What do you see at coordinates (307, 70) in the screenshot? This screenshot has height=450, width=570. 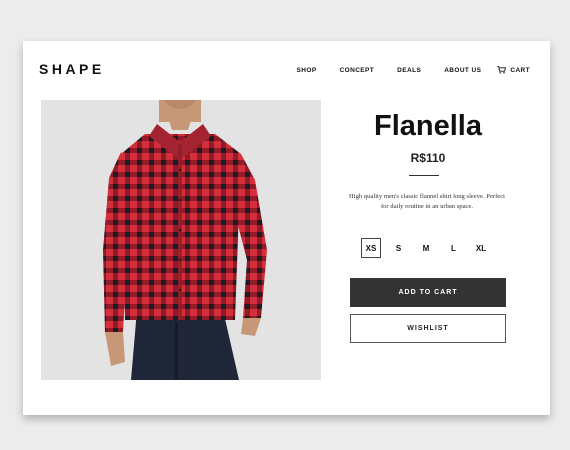 I see `nav-item-shop: SHOP` at bounding box center [307, 70].